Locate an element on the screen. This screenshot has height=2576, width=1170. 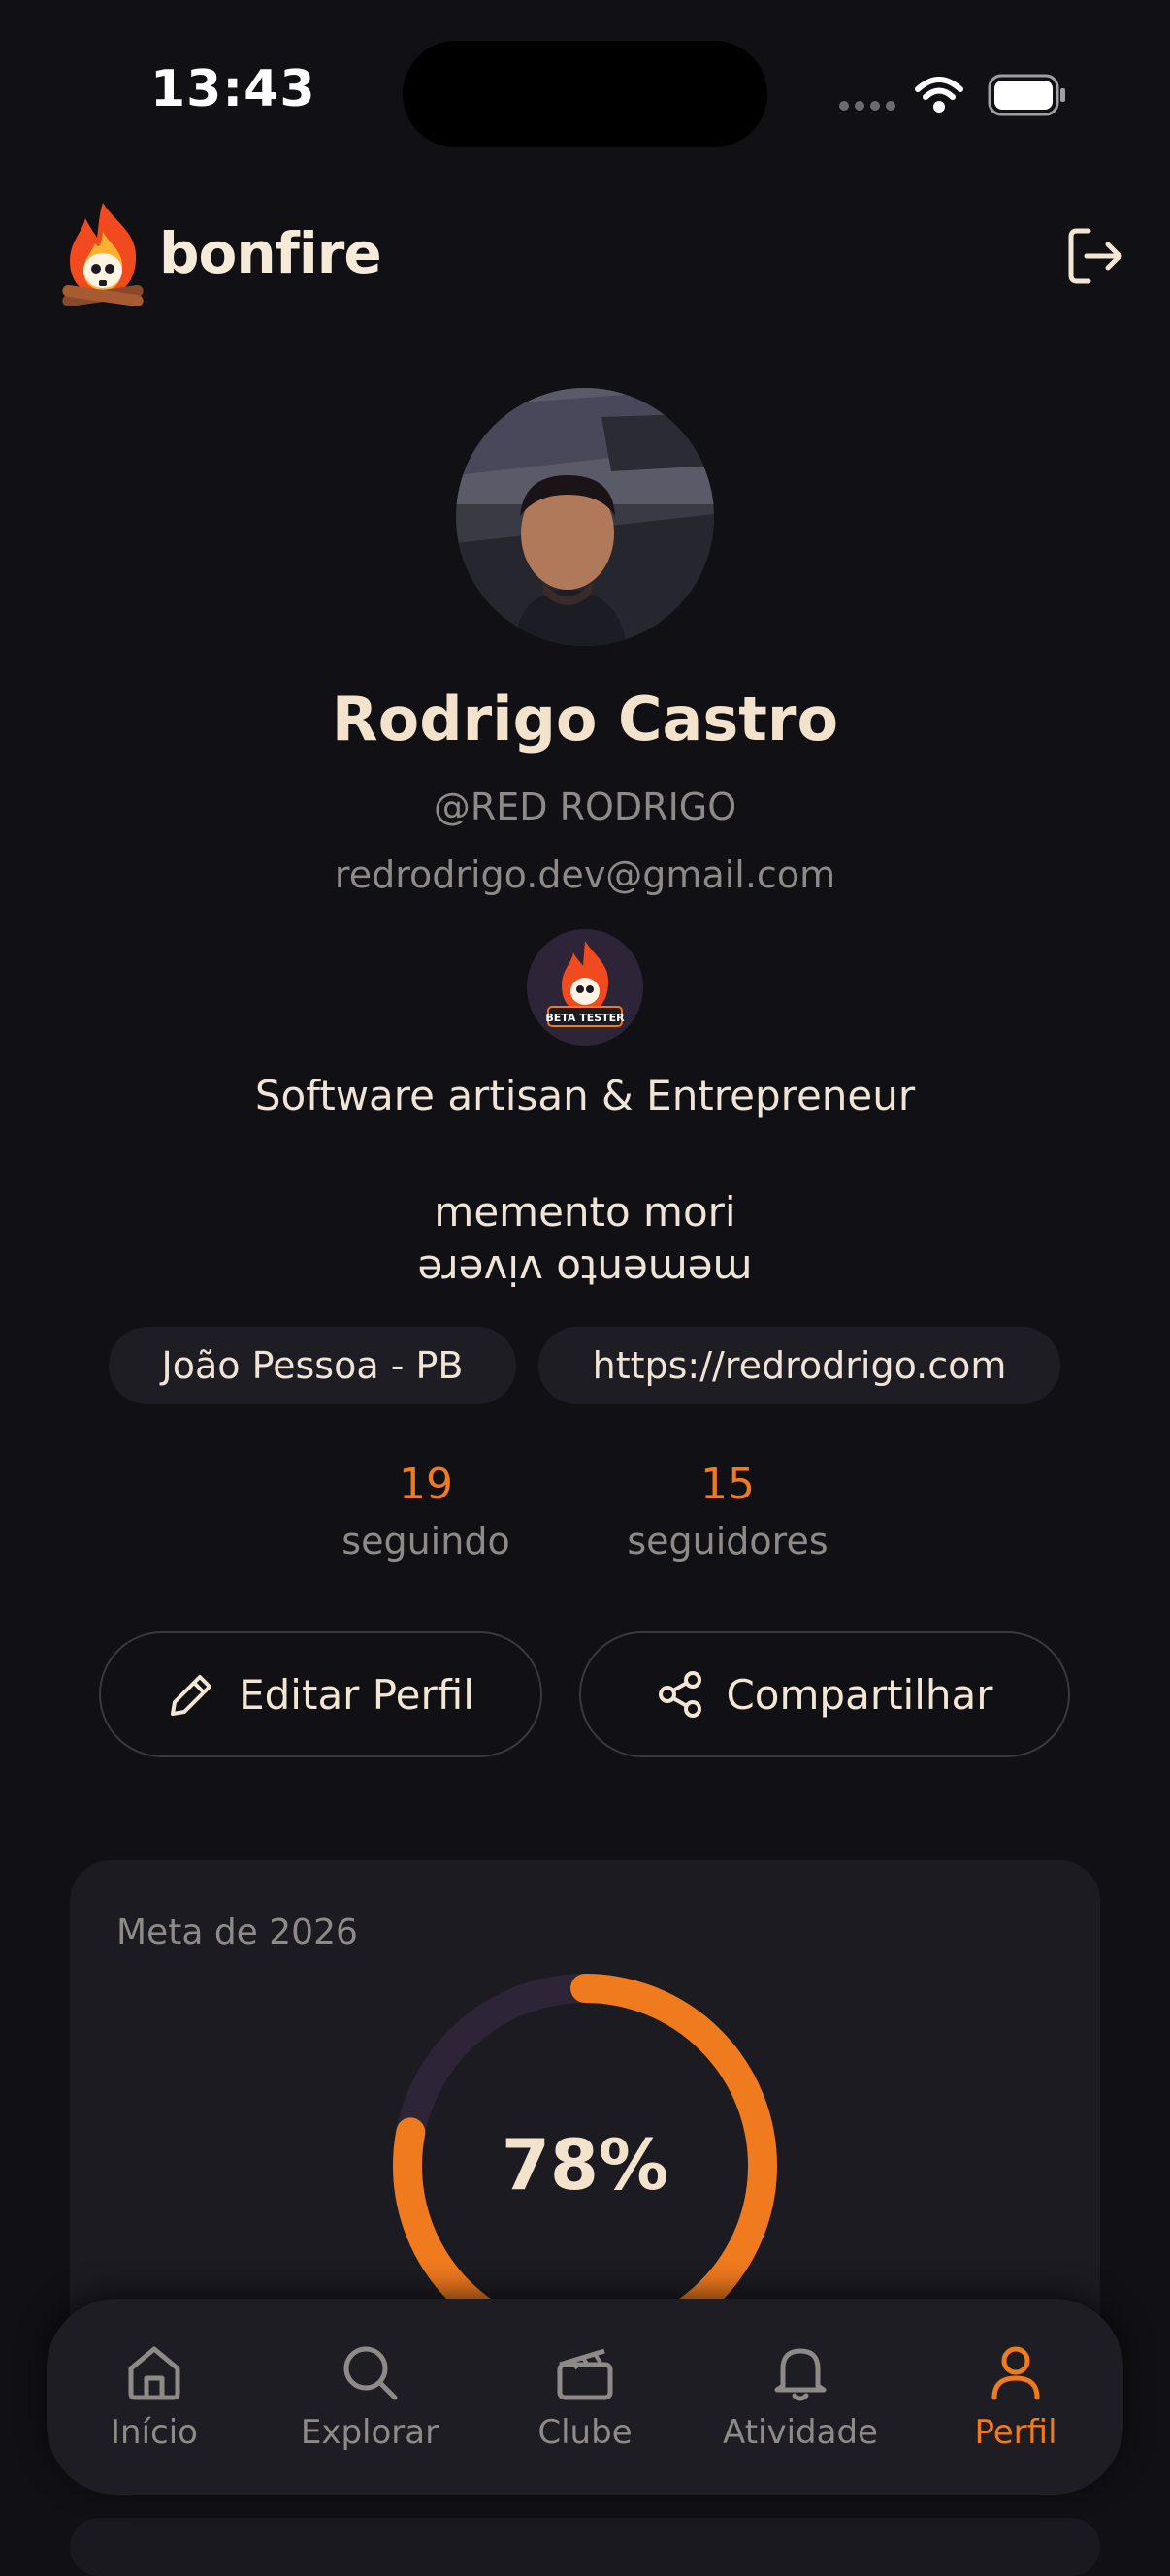
cellular-signal-icon is located at coordinates (867, 106).